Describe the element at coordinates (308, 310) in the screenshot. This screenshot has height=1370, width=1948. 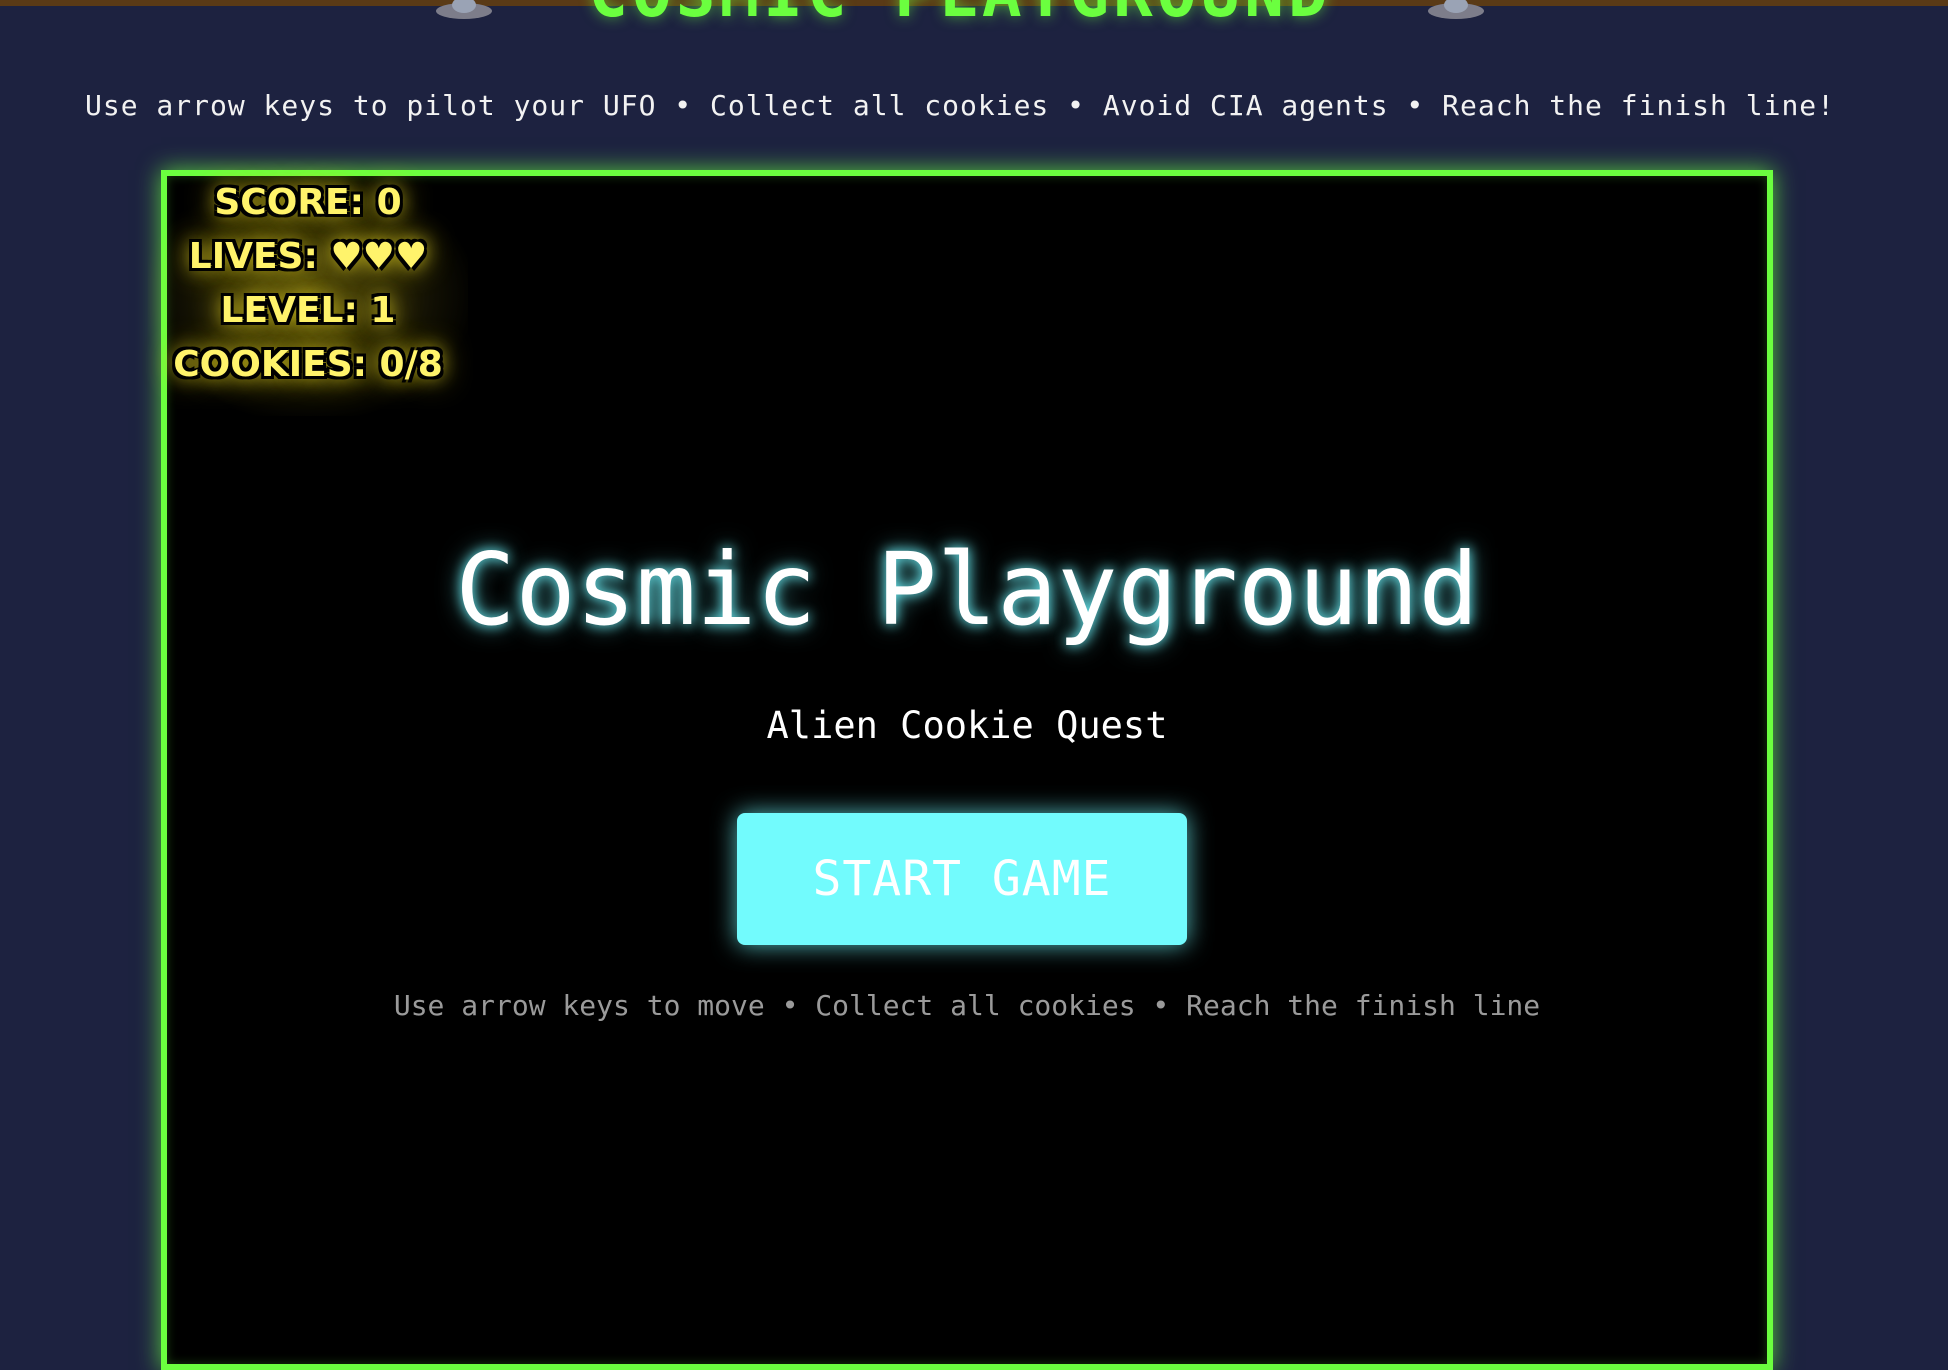
I see `hud-level: LEVEL: 1` at that location.